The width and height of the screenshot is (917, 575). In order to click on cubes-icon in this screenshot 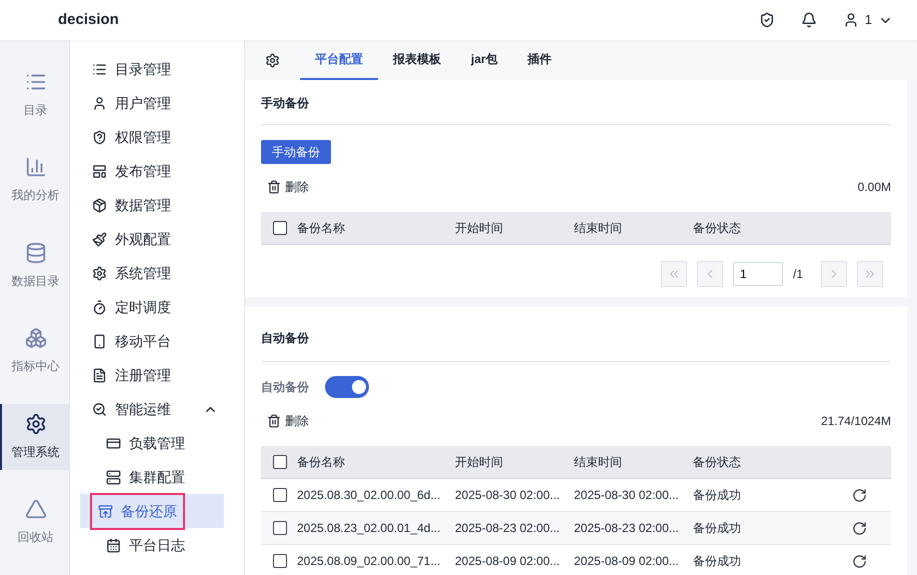, I will do `click(35, 338)`.